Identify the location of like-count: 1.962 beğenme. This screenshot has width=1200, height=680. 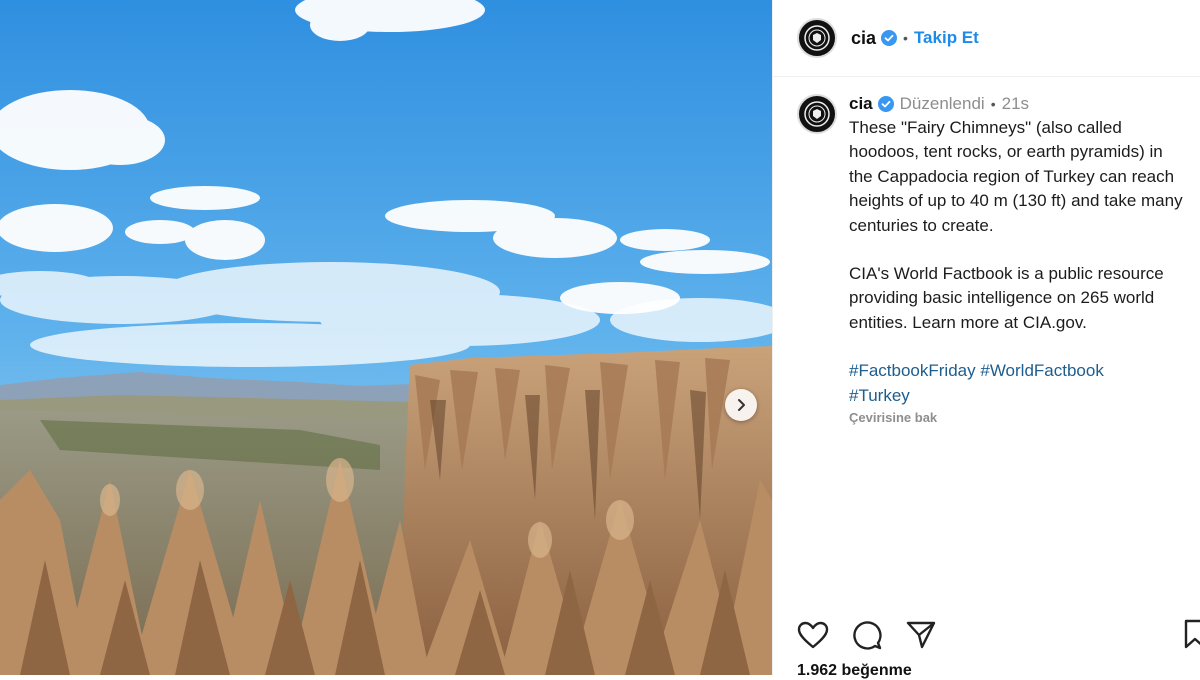
(854, 671).